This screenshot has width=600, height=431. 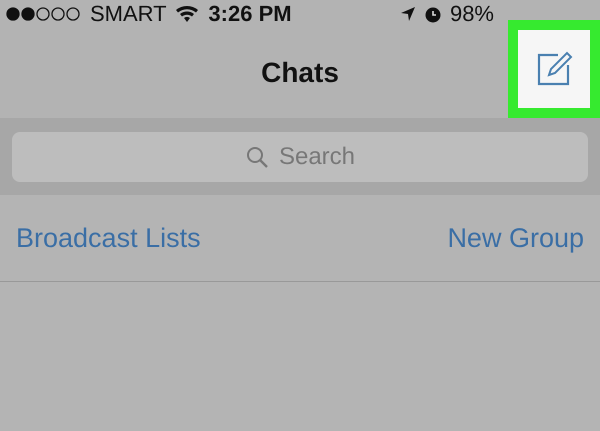 What do you see at coordinates (433, 14) in the screenshot?
I see `alarm-clock-icon` at bounding box center [433, 14].